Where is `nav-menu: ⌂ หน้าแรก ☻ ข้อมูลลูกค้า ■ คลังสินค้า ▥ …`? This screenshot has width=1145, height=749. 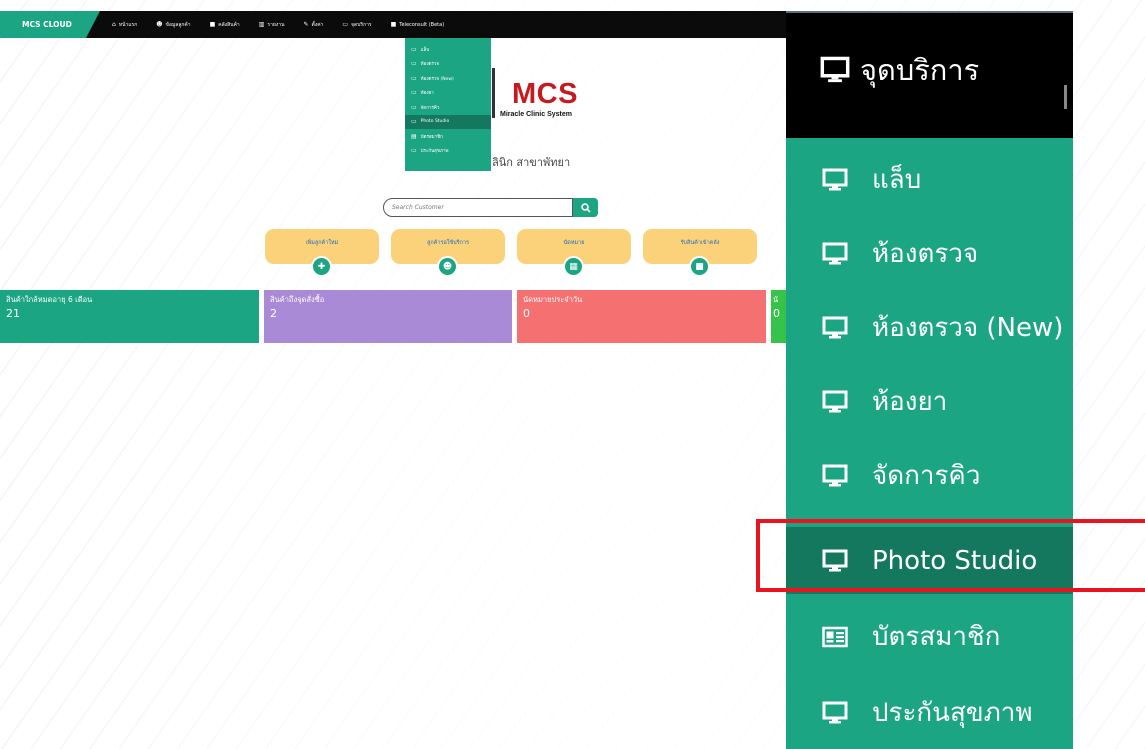
nav-menu: ⌂ หน้าแรก ☻ ข้อมูลลูกค้า ■ คลังสินค้า ▥ … is located at coordinates (287, 25).